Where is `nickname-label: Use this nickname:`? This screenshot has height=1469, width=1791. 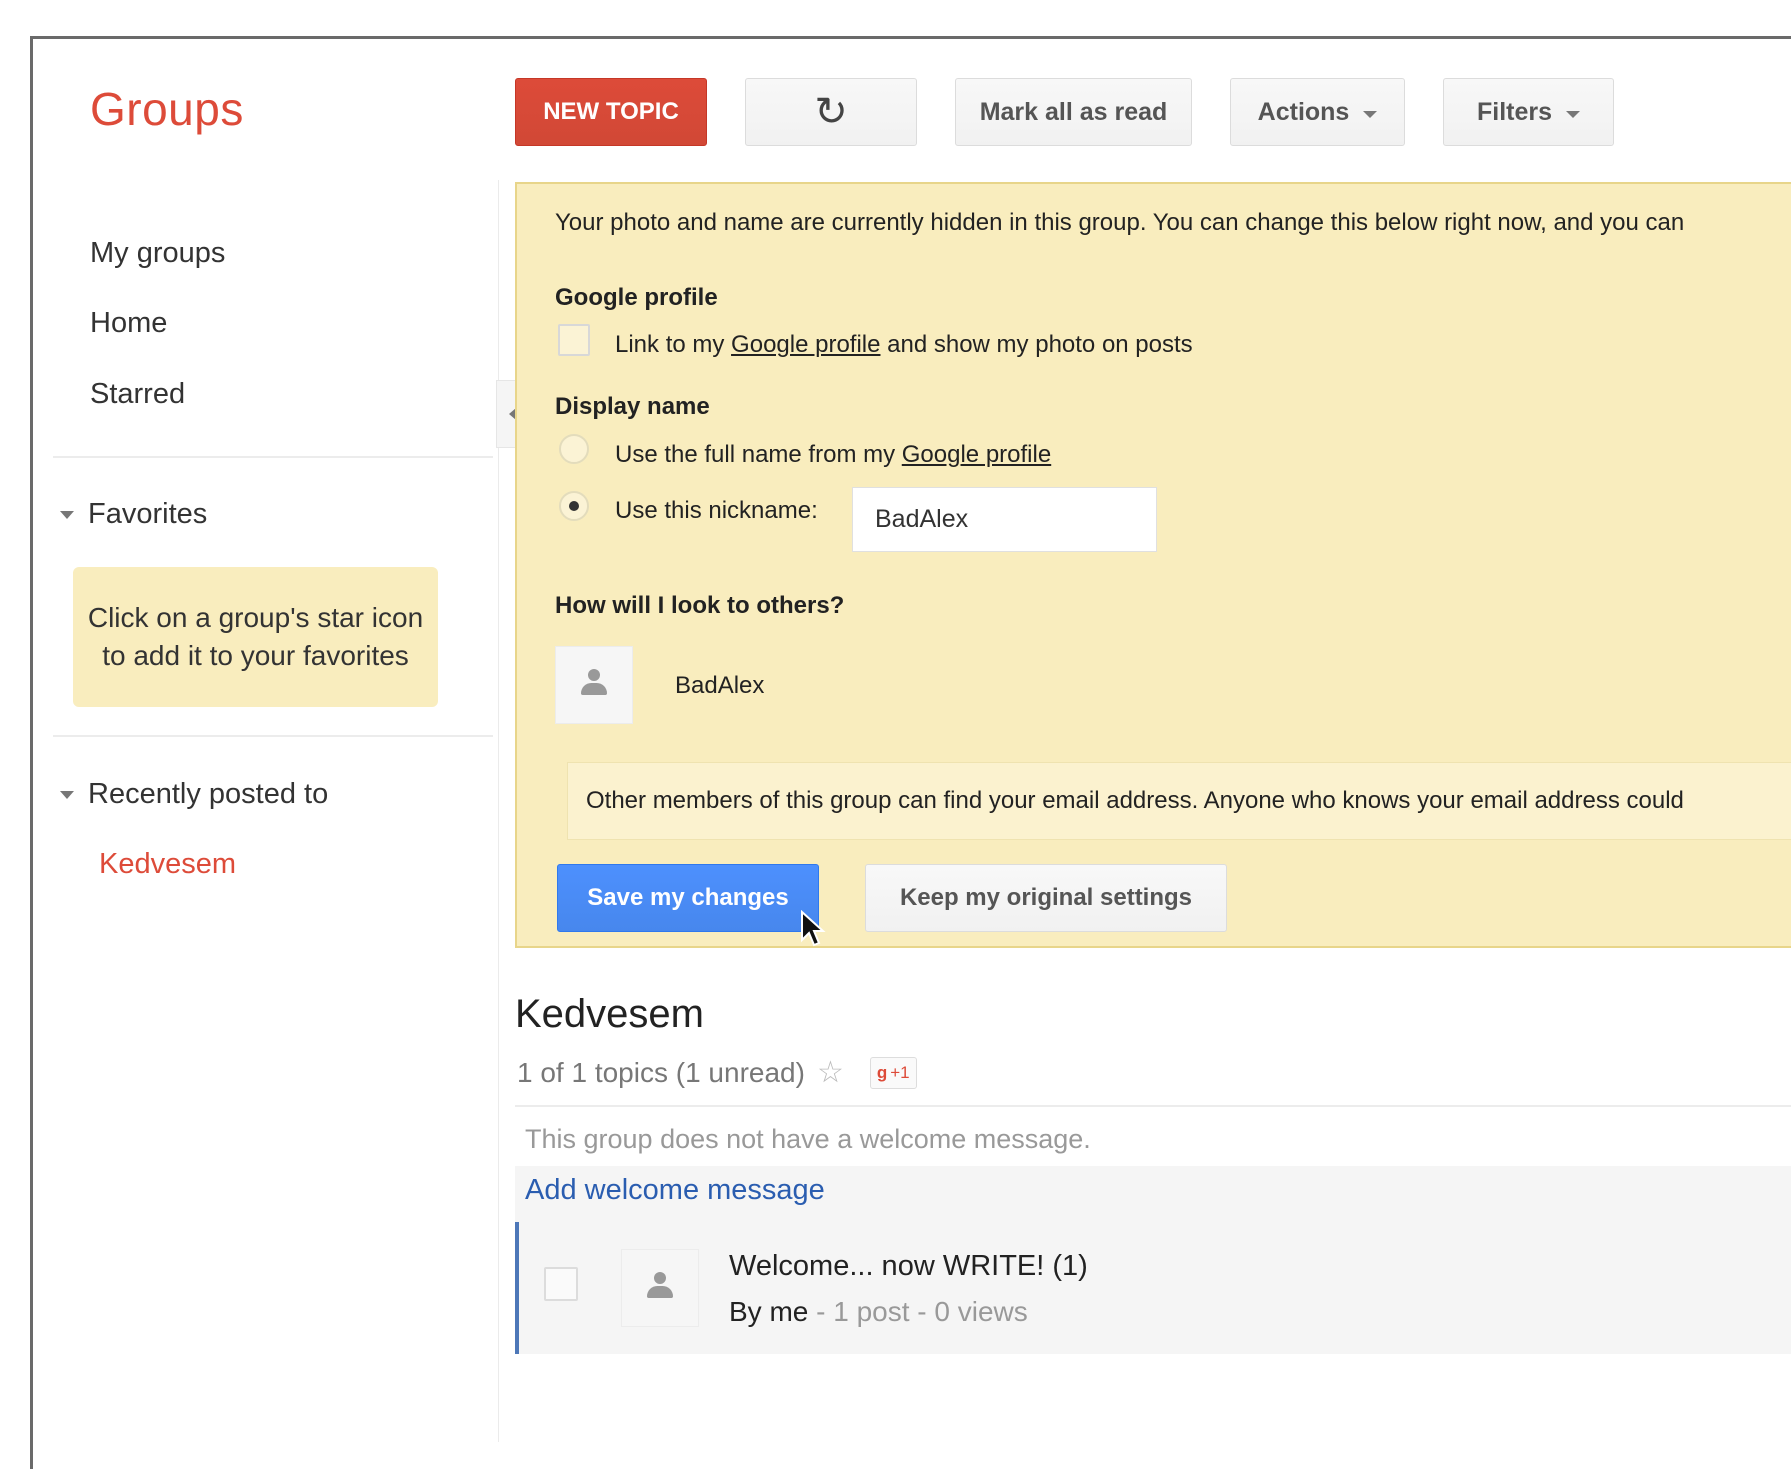
nickname-label: Use this nickname: is located at coordinates (716, 510).